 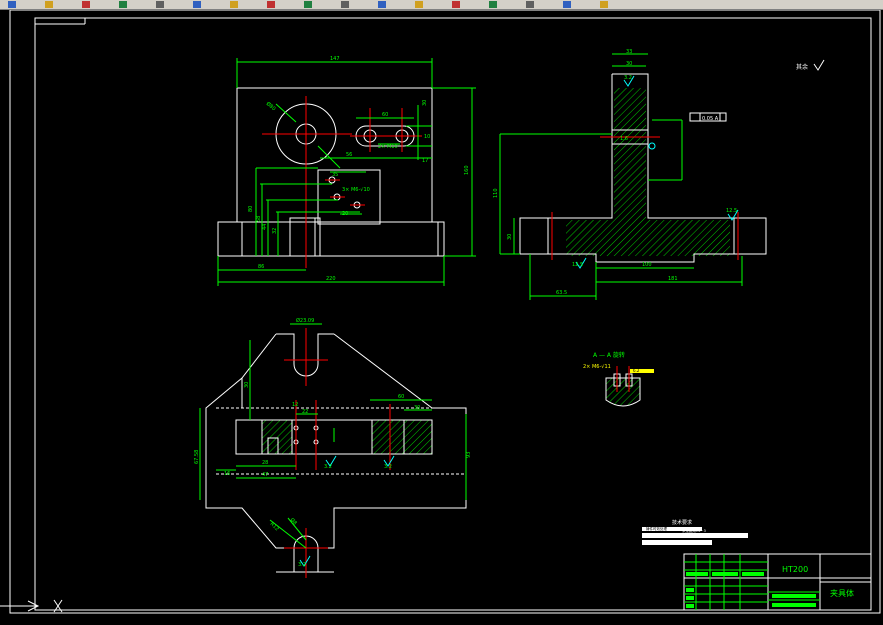 I want to click on top-dim-67: 67.58, so click(x=197, y=457).